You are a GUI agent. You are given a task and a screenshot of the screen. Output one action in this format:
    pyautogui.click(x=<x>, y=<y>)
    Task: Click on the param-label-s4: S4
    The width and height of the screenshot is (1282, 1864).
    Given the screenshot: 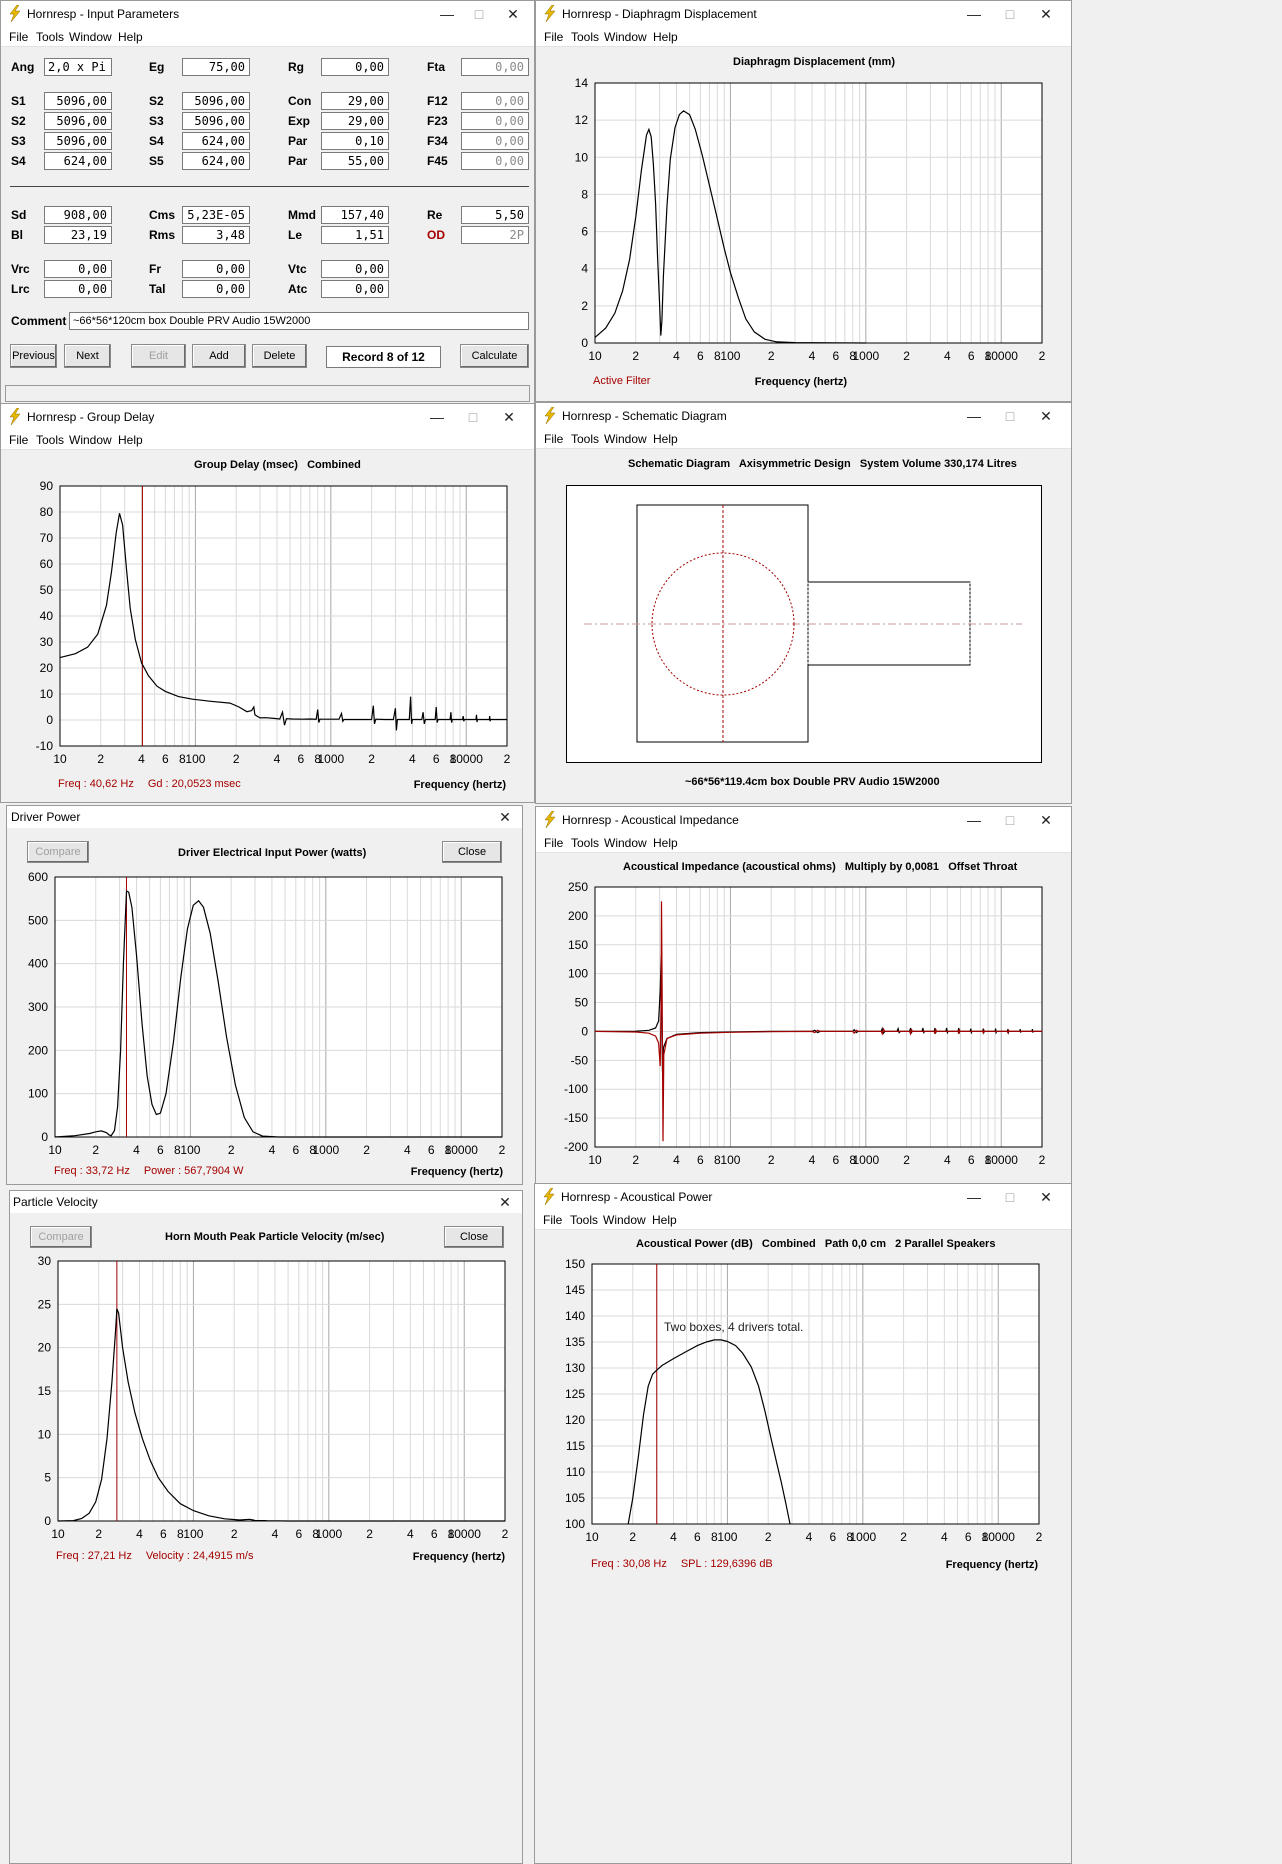 What is the action you would take?
    pyautogui.click(x=18, y=161)
    